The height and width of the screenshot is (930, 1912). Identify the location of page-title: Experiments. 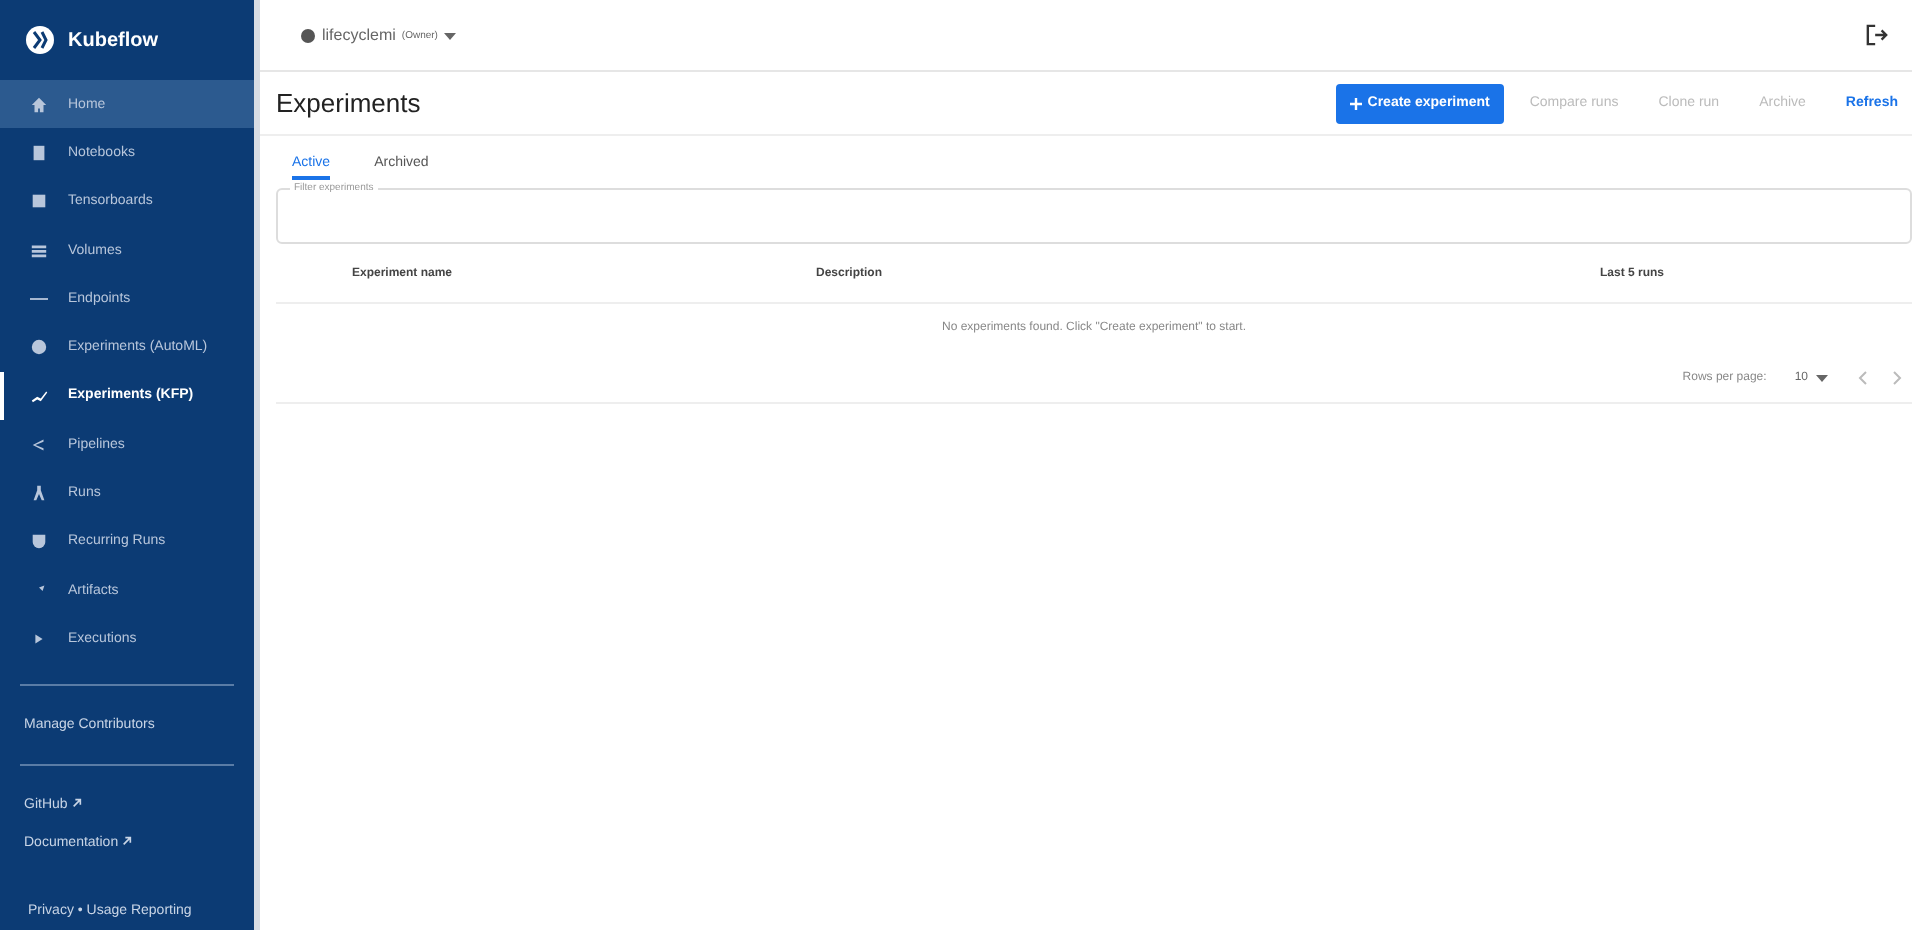
(348, 103).